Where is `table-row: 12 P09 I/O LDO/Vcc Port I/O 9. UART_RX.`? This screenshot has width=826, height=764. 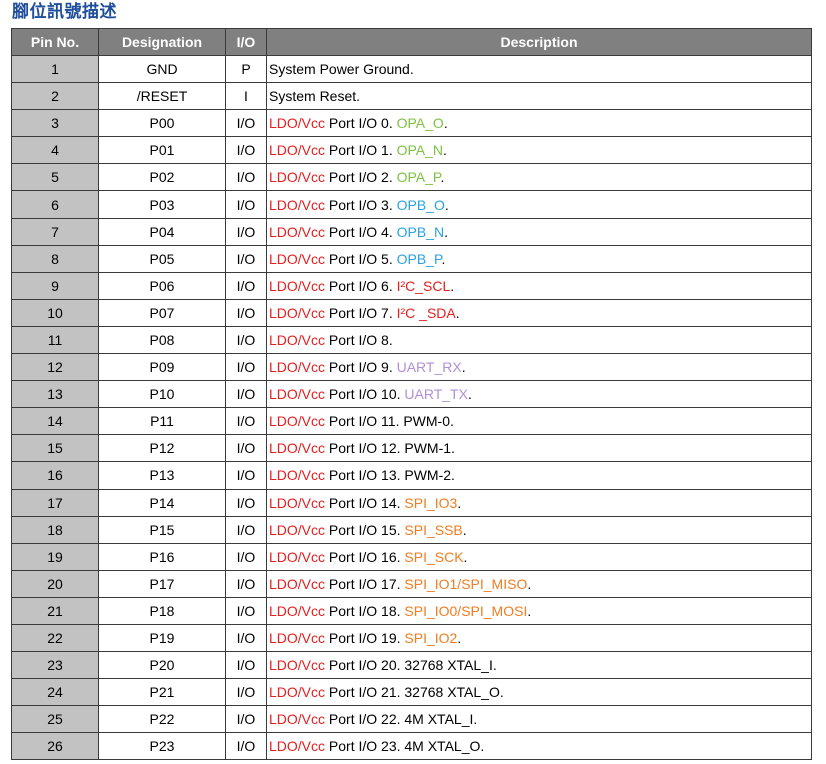 table-row: 12 P09 I/O LDO/Vcc Port I/O 9. UART_RX. is located at coordinates (411, 367).